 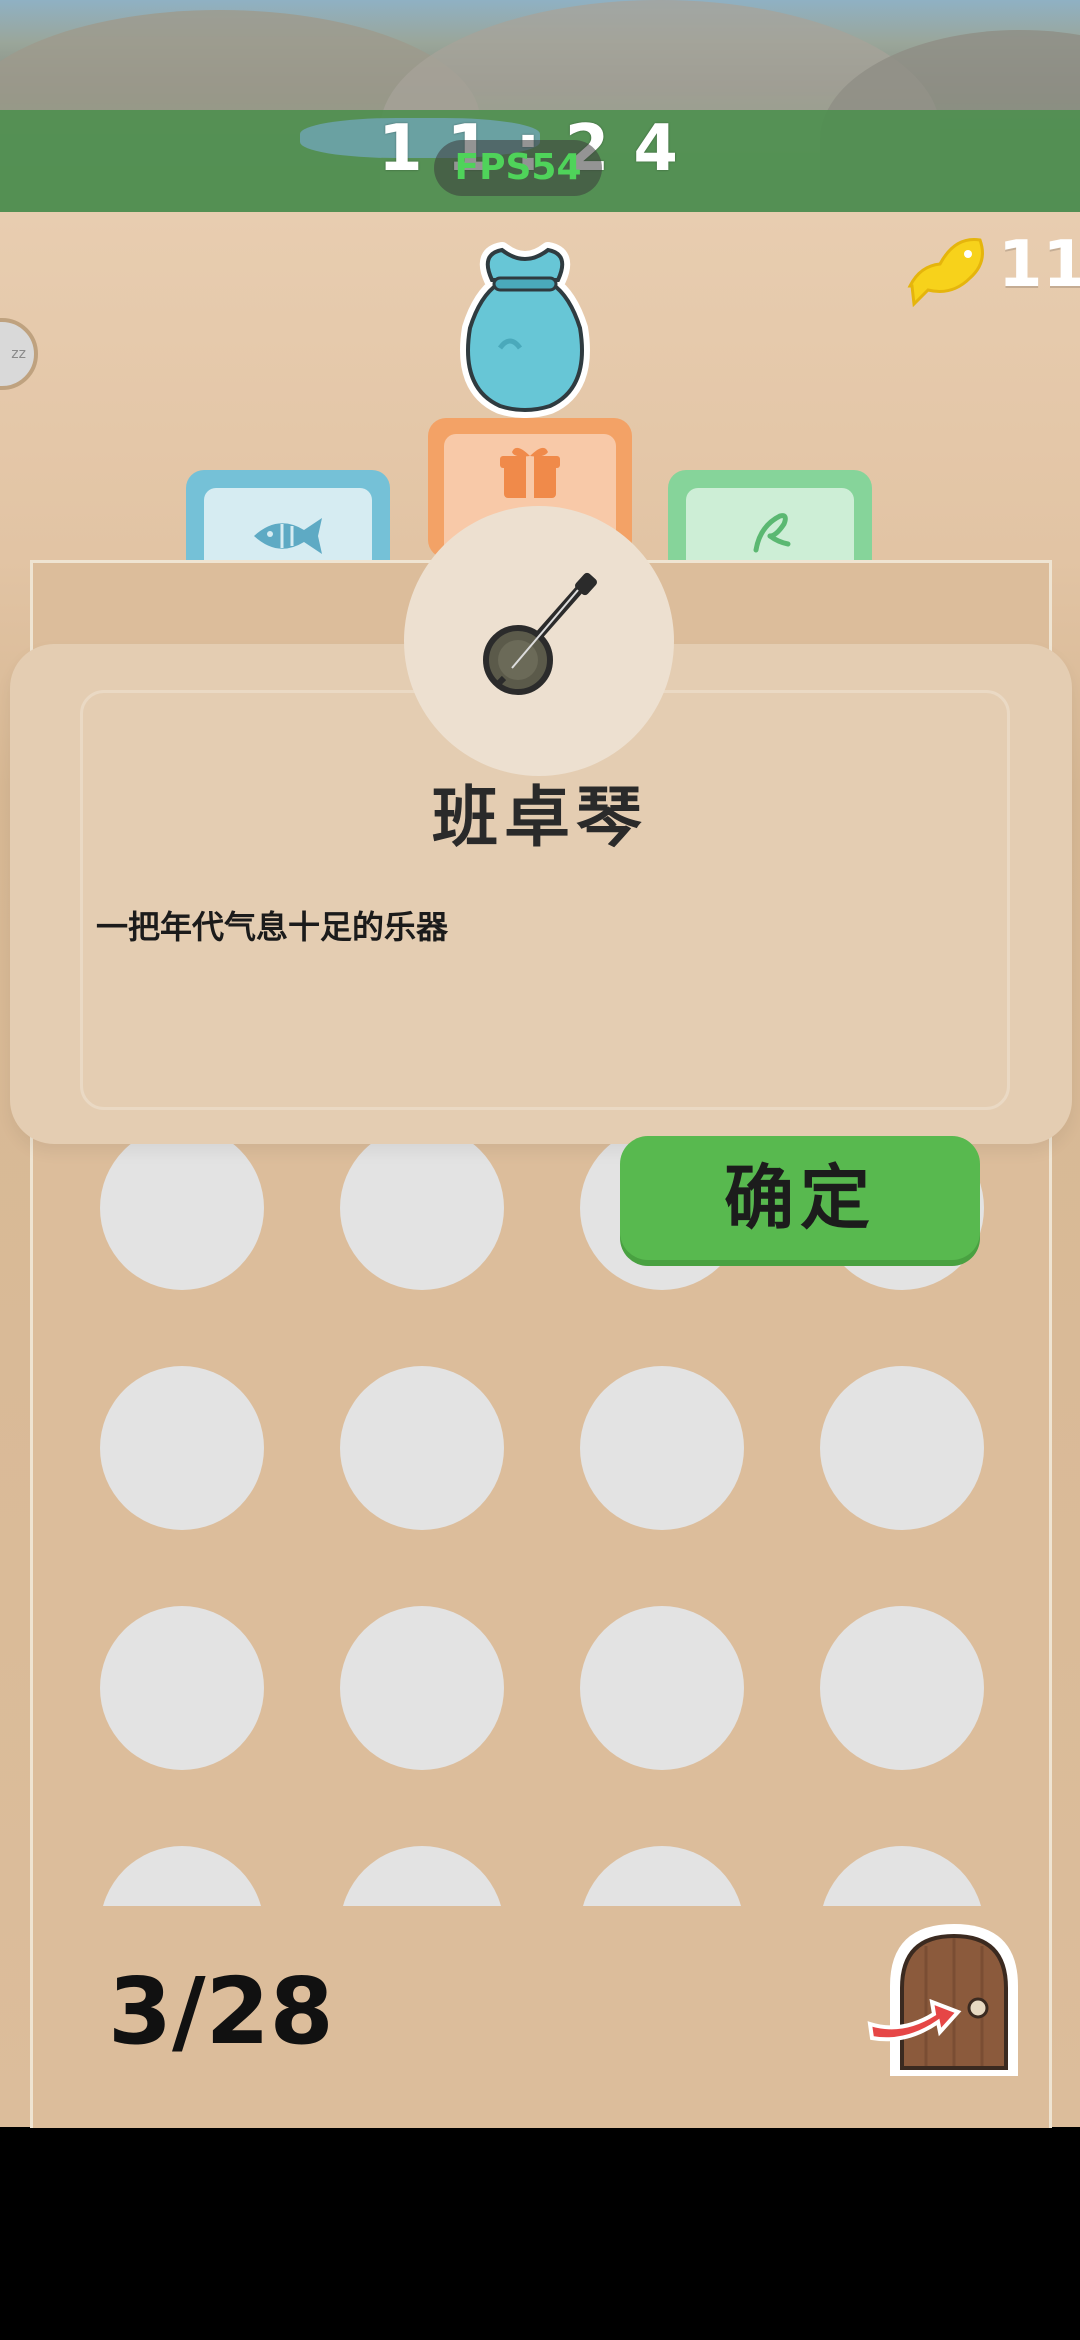 What do you see at coordinates (772, 533) in the screenshot?
I see `leaf-icon` at bounding box center [772, 533].